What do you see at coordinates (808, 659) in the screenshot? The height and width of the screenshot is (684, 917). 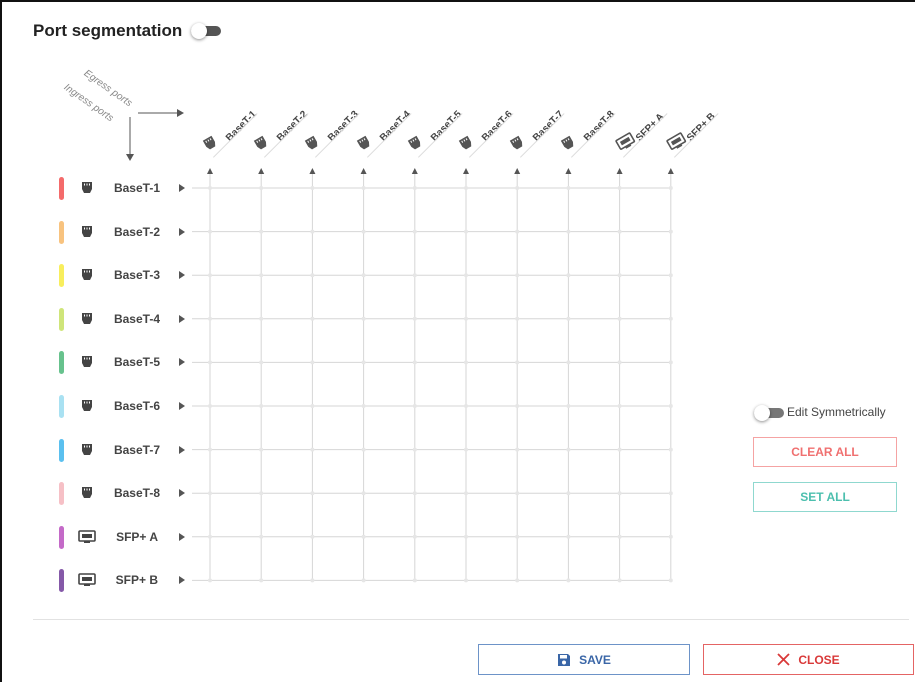 I see `close-button: CLOSE` at bounding box center [808, 659].